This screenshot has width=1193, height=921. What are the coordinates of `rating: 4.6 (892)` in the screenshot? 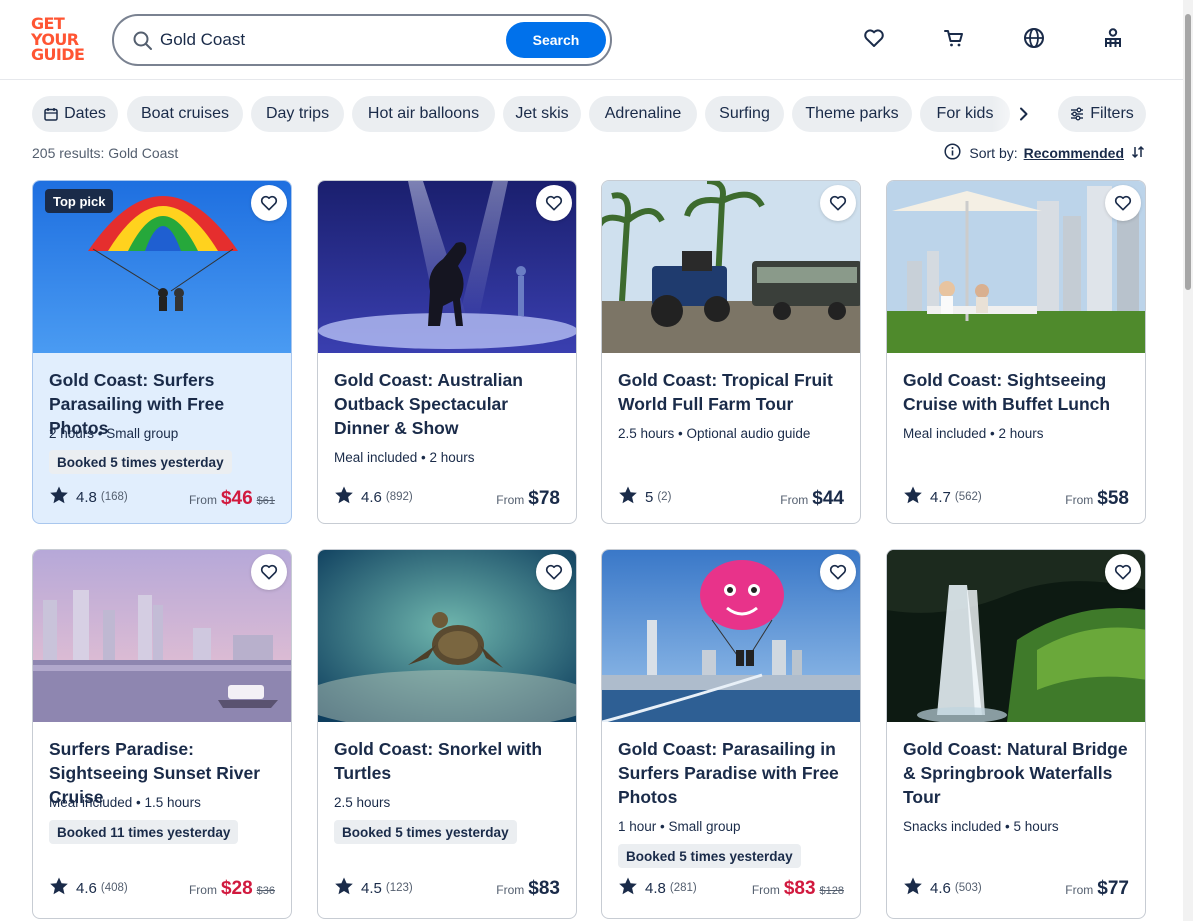 It's located at (373, 497).